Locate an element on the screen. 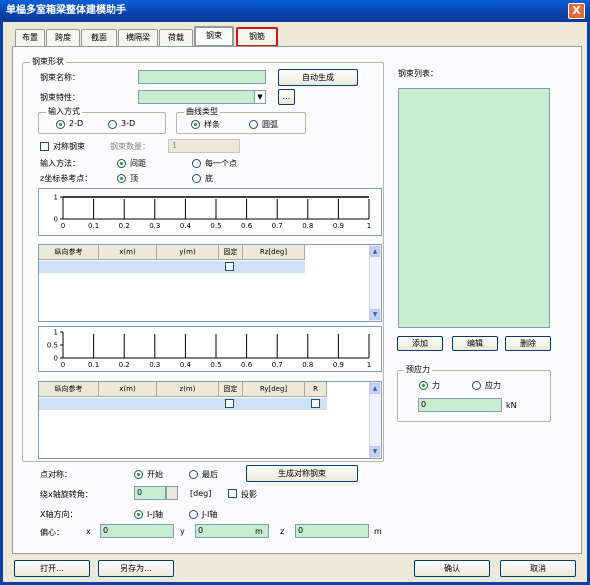 This screenshot has height=585, width=590. table1-header: x(m) is located at coordinates (128, 252).